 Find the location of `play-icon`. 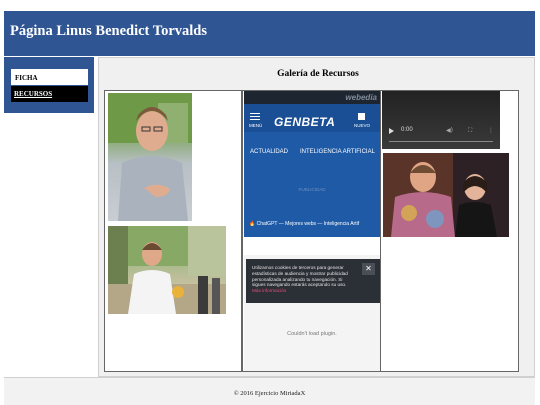

play-icon is located at coordinates (391, 131).